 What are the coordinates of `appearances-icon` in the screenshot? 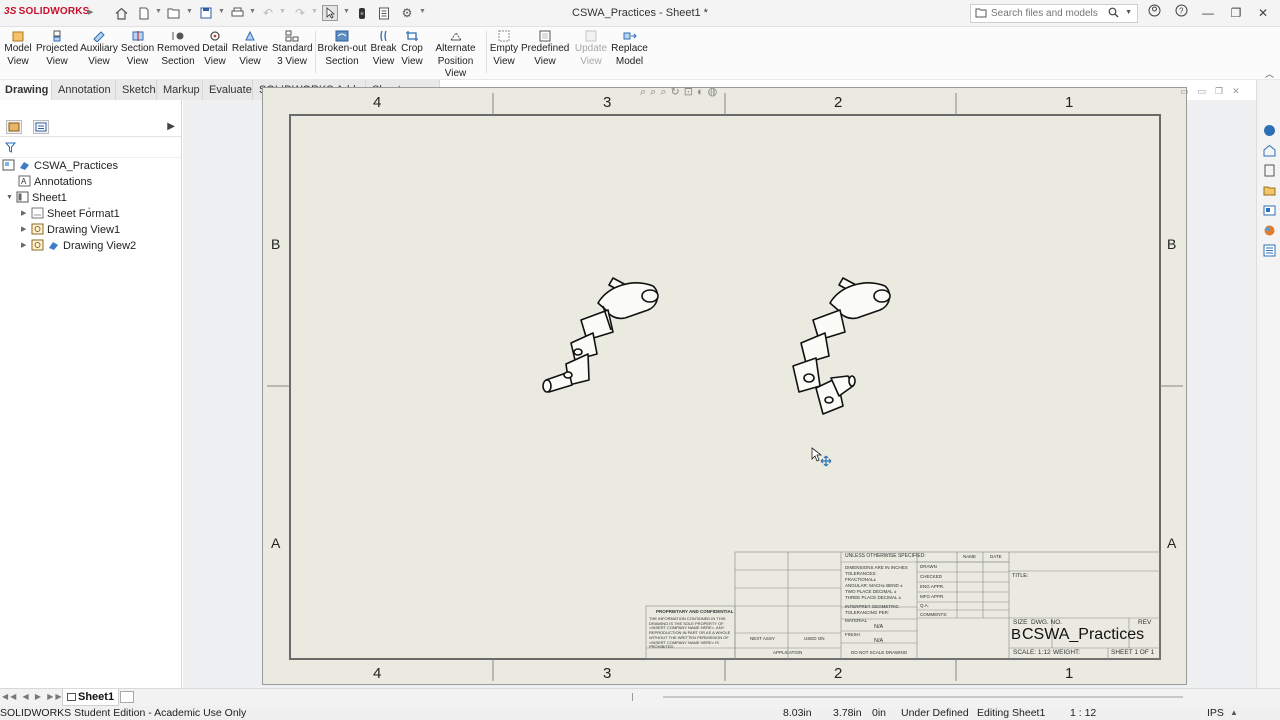 It's located at (1269, 230).